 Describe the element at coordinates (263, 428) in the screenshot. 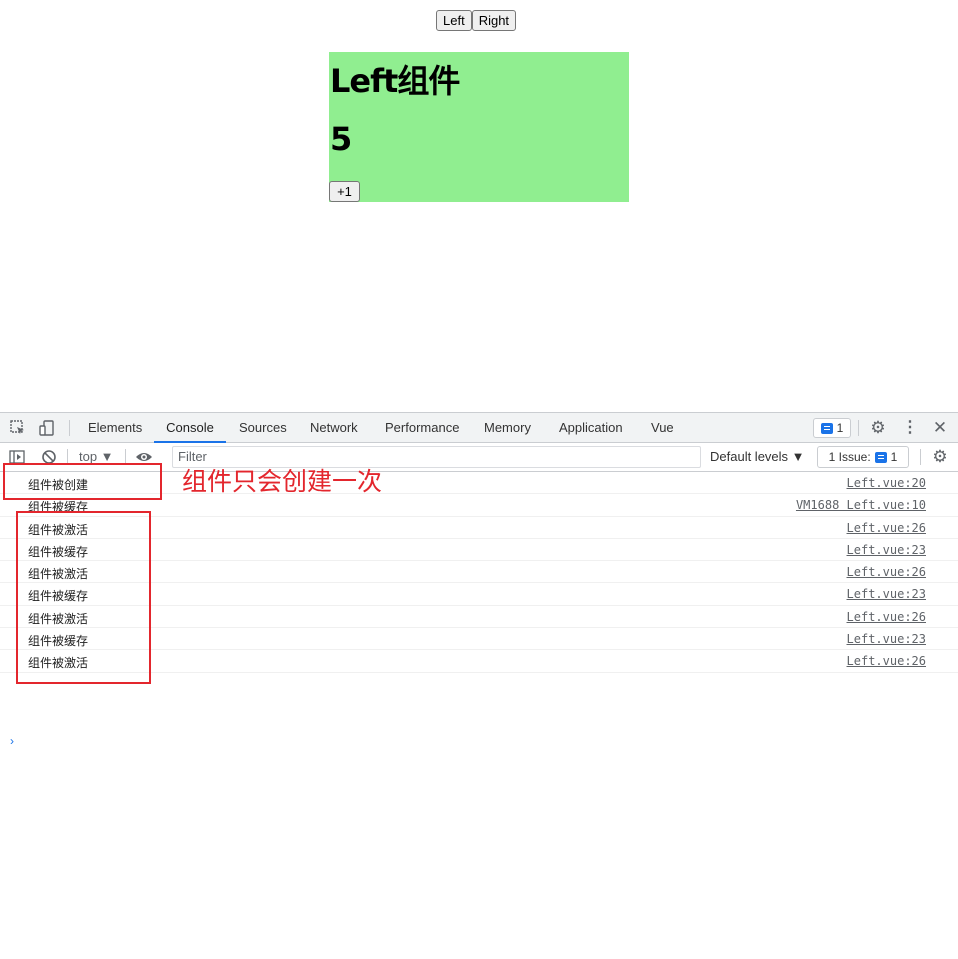

I see `tab-sources: Sources` at that location.